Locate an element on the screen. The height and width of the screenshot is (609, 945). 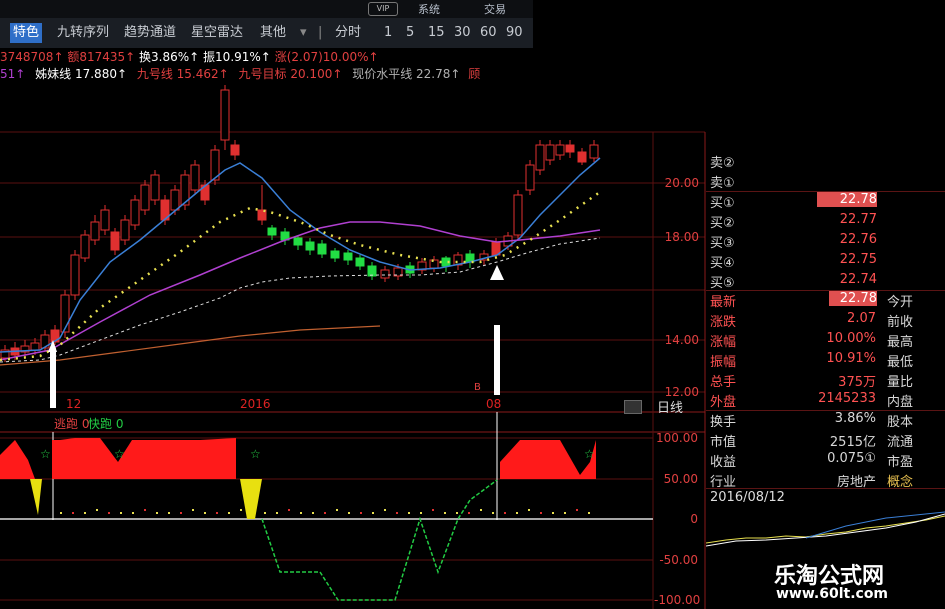
watermark-url: www.60lt.com is located at coordinates (832, 594).